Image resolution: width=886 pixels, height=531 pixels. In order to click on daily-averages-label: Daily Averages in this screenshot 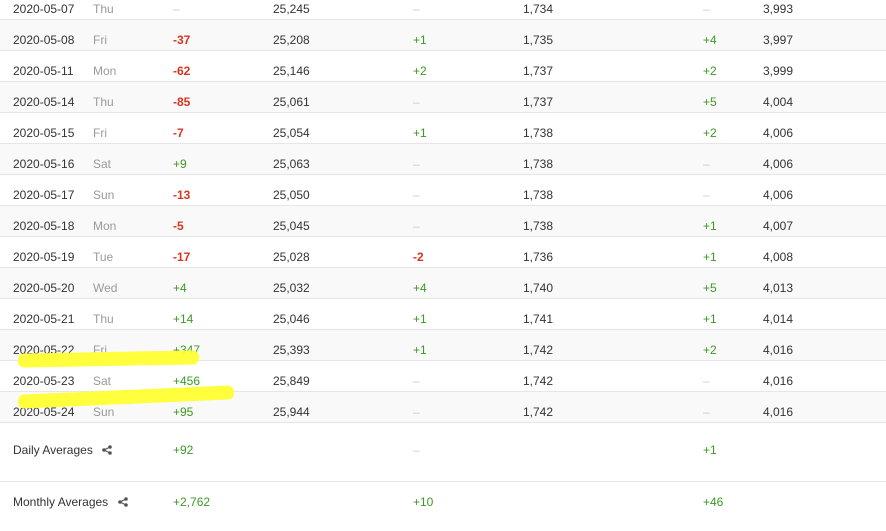, I will do `click(62, 455)`.